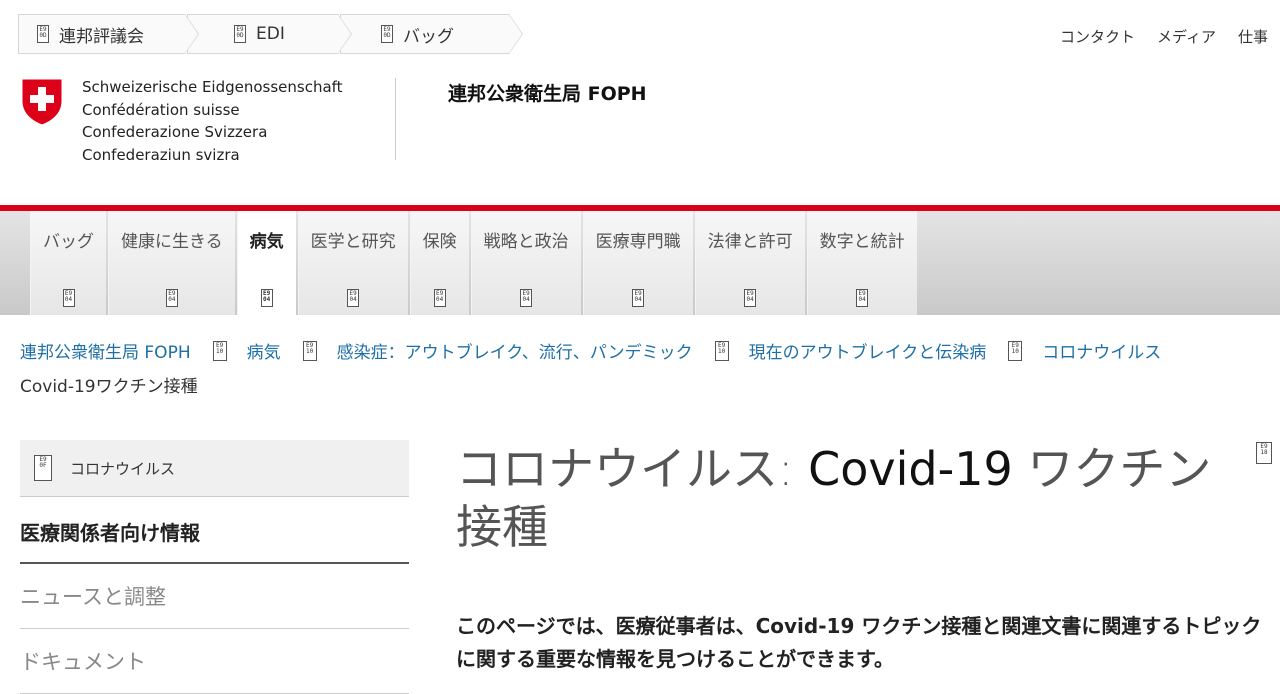 This screenshot has height=694, width=1280. I want to click on sidebar-item-healthcare-professionals: 医療関係者向け情報, so click(214, 532).